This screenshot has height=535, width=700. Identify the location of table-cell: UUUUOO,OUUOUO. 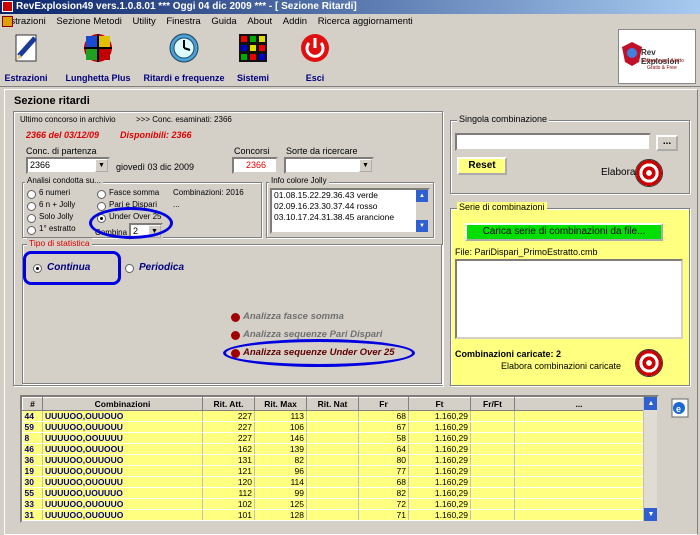
(122, 460).